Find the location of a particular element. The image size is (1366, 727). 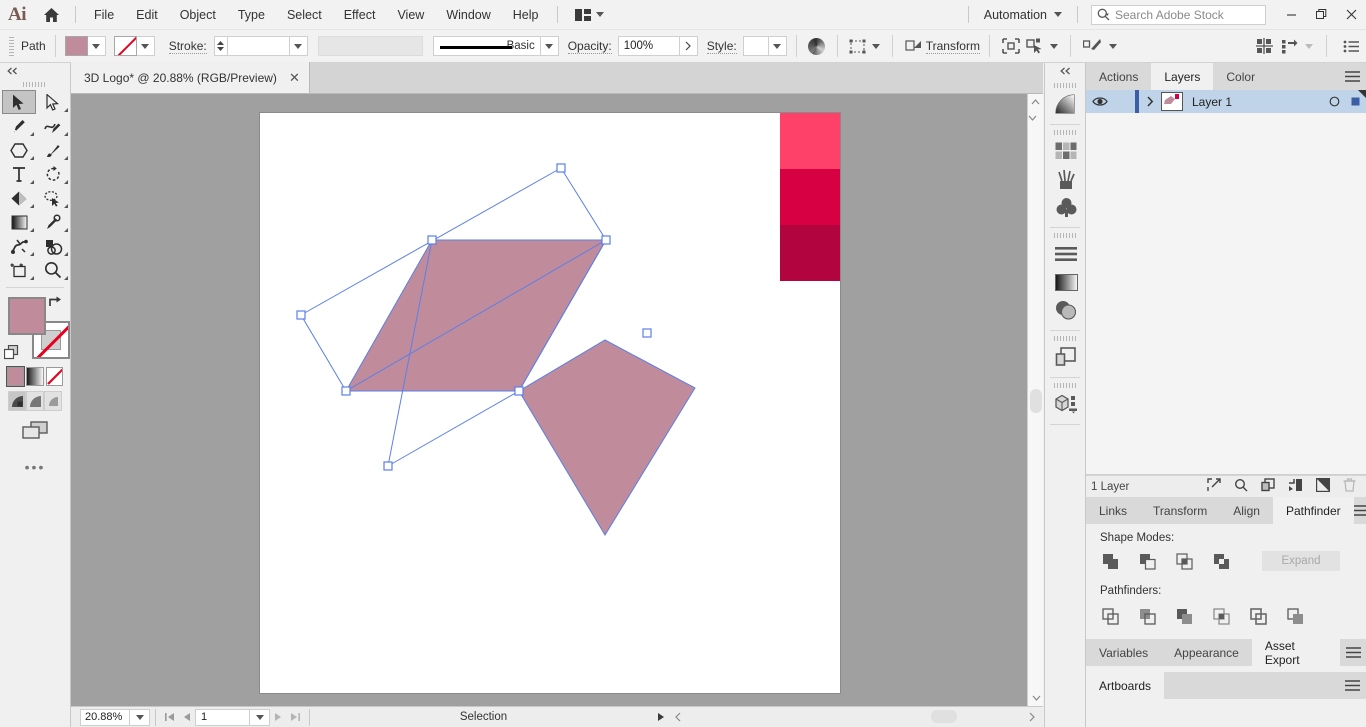

target-circle-icon is located at coordinates (1334, 101).